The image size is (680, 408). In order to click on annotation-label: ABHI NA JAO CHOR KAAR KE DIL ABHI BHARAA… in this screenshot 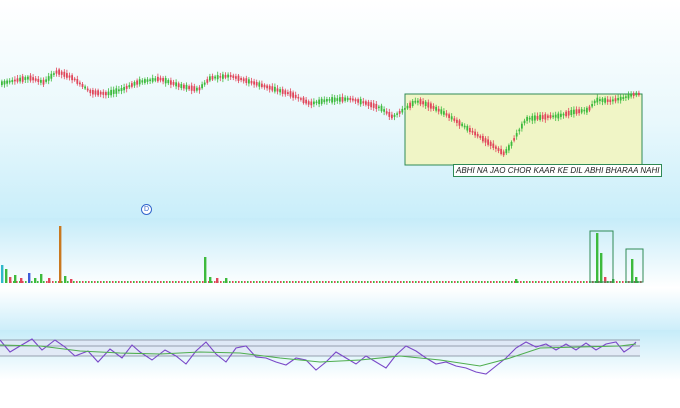, I will do `click(558, 170)`.